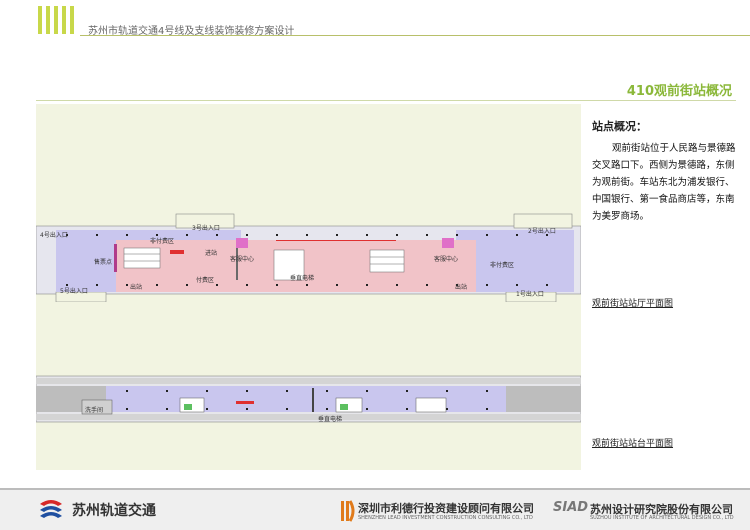  Describe the element at coordinates (136, 287) in the screenshot. I see `exit-west-label: 出站` at that location.